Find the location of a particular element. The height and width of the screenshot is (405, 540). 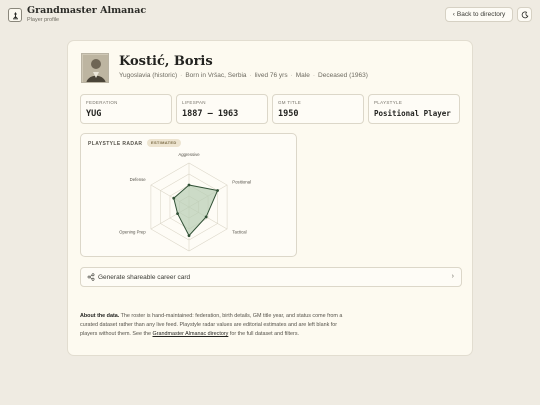

meta-birthplace: Born in Vršac, Serbia is located at coordinates (216, 75).